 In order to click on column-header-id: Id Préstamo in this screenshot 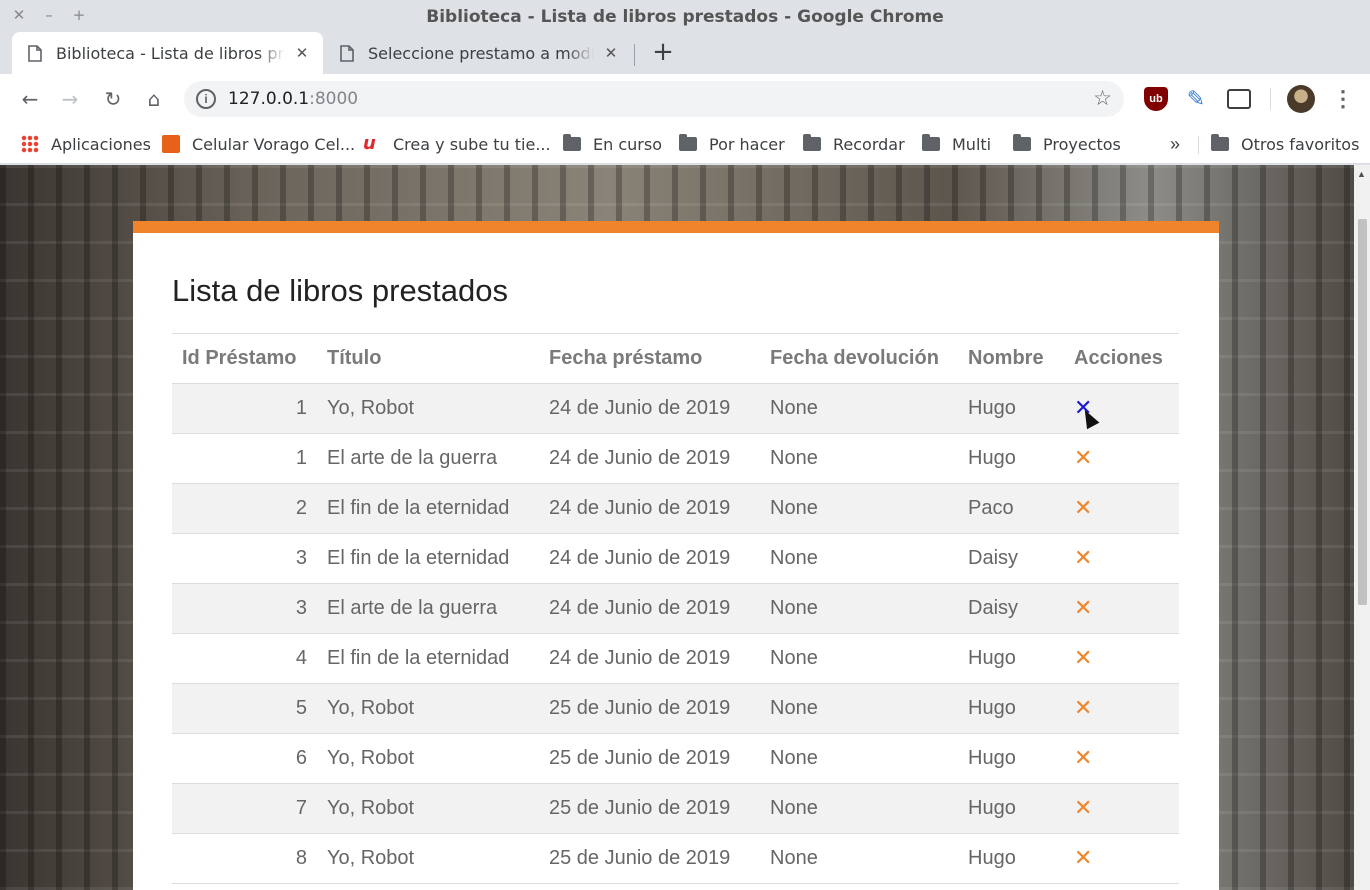, I will do `click(244, 358)`.